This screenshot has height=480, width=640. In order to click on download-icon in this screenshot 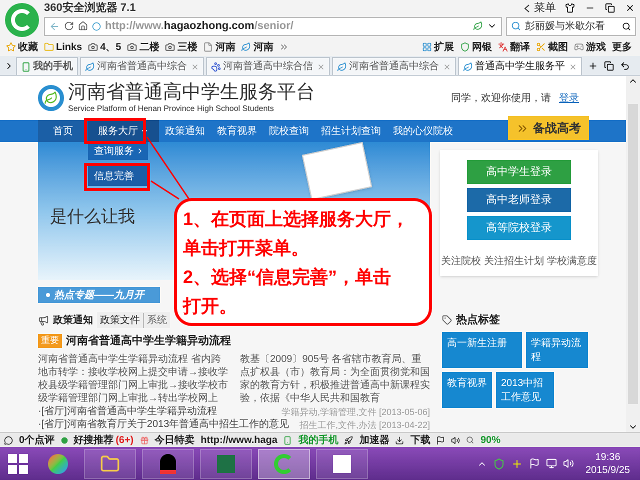, I will do `click(399, 440)`.